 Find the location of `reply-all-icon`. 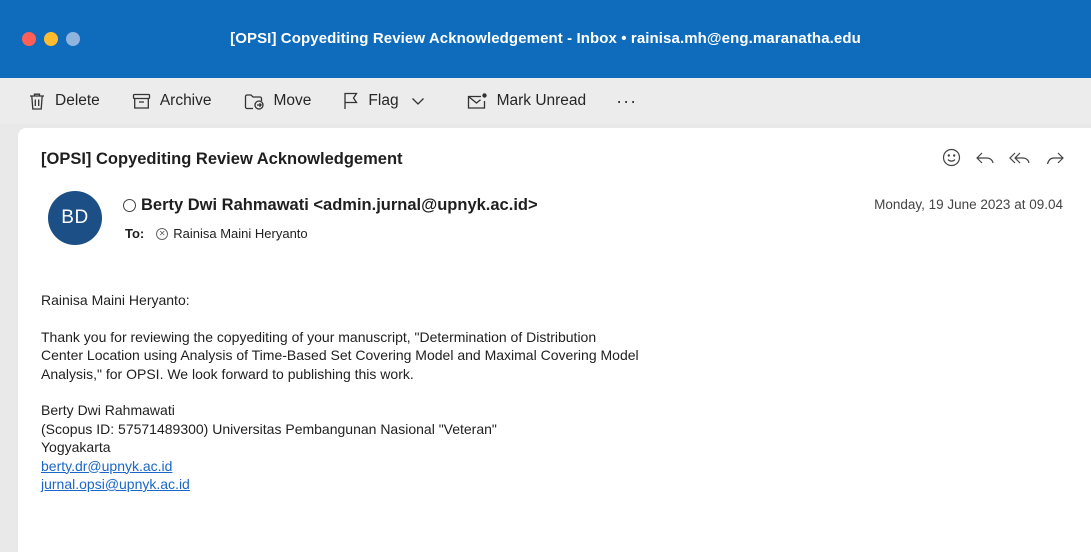

reply-all-icon is located at coordinates (1020, 158).